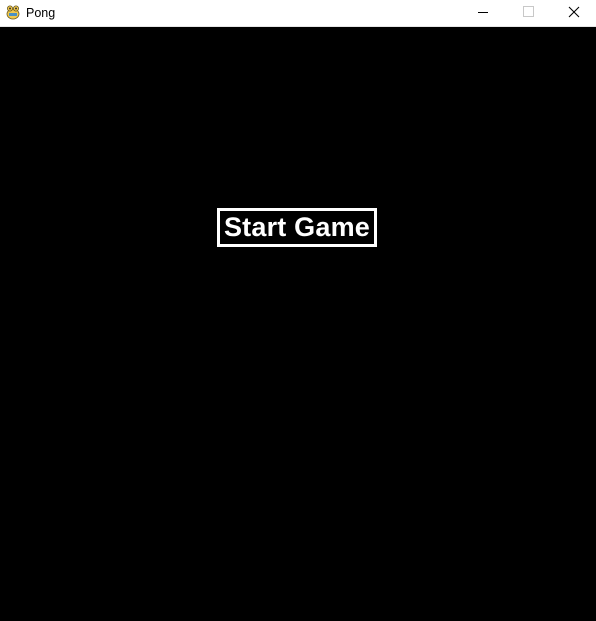  Describe the element at coordinates (297, 227) in the screenshot. I see `start-game-button: Start Game` at that location.